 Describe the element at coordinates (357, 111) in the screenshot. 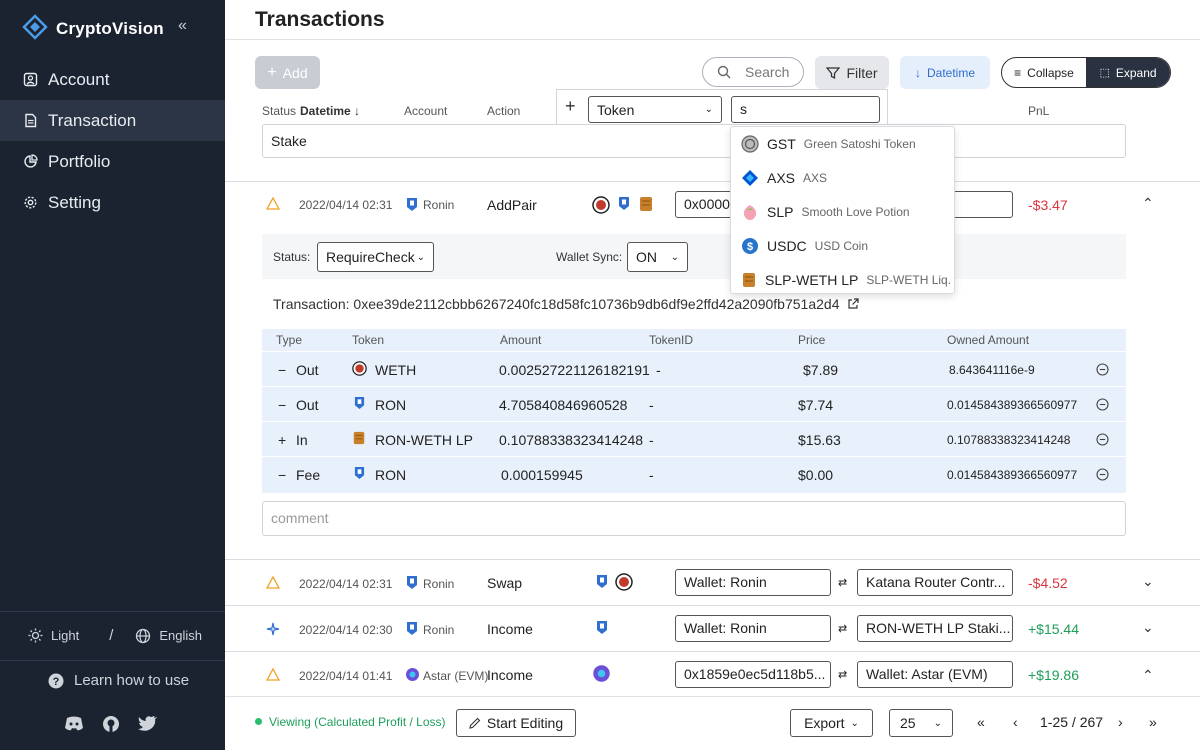

I see `arrow-down-icon: ↓` at that location.